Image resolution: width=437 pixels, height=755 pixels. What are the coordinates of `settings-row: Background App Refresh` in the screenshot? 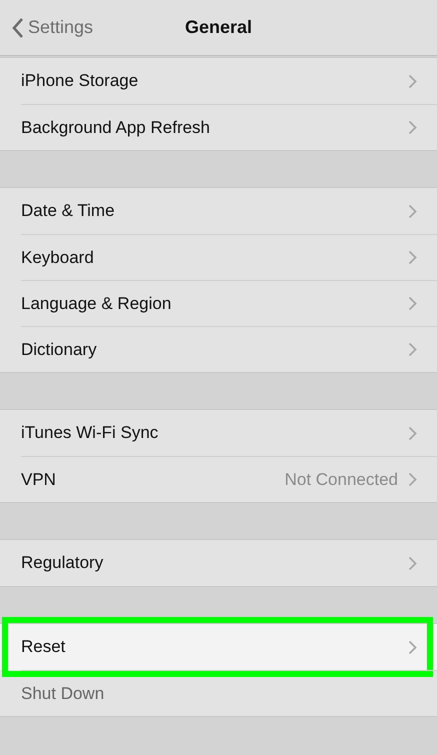 It's located at (229, 127).